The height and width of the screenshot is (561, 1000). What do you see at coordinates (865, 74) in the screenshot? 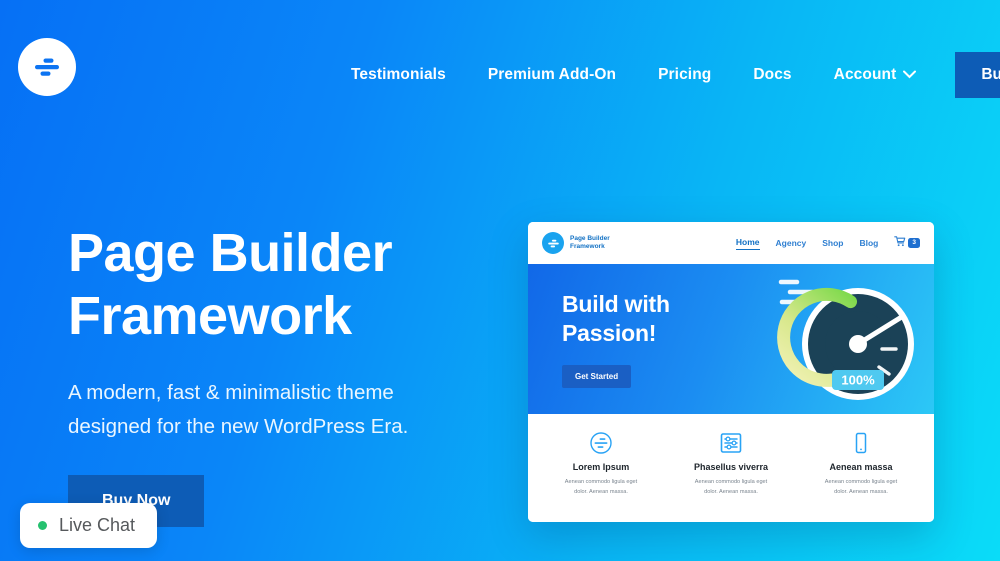
I see `nav-item-account-label: Account` at bounding box center [865, 74].